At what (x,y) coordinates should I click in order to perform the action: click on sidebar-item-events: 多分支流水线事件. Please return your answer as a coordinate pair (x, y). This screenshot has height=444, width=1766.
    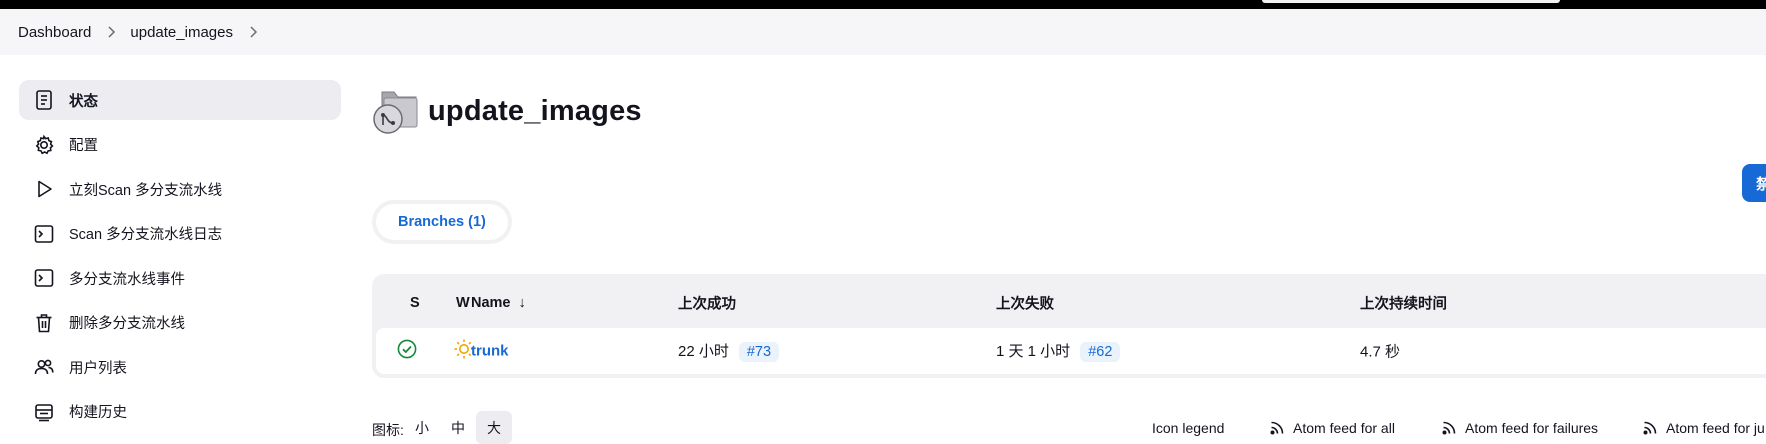
    Looking at the image, I should click on (180, 278).